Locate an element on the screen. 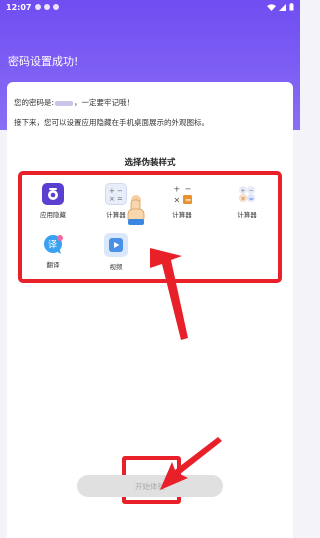 The width and height of the screenshot is (320, 538). disguise-option-label: 翻译 is located at coordinates (53, 265).